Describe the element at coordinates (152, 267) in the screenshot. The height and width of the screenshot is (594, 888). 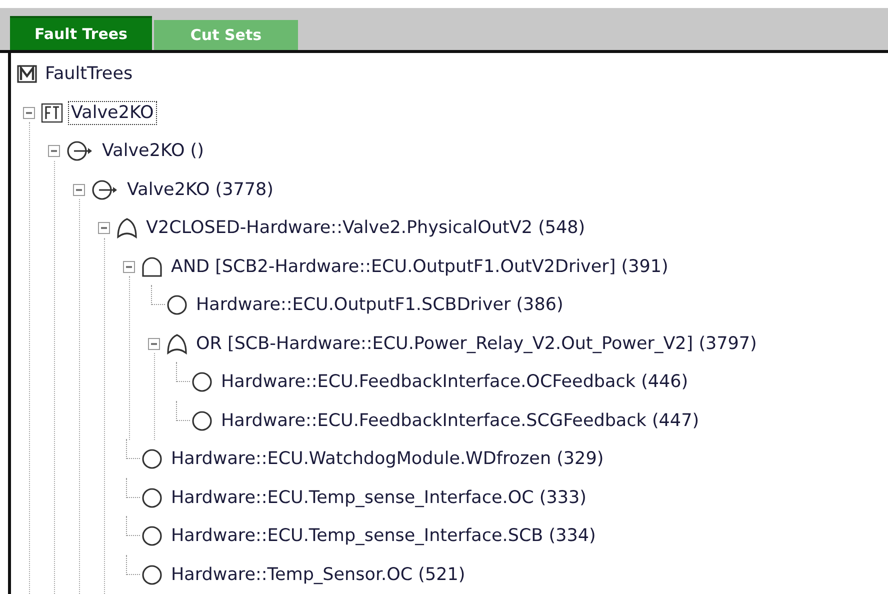
I see `and-gate-icon` at that location.